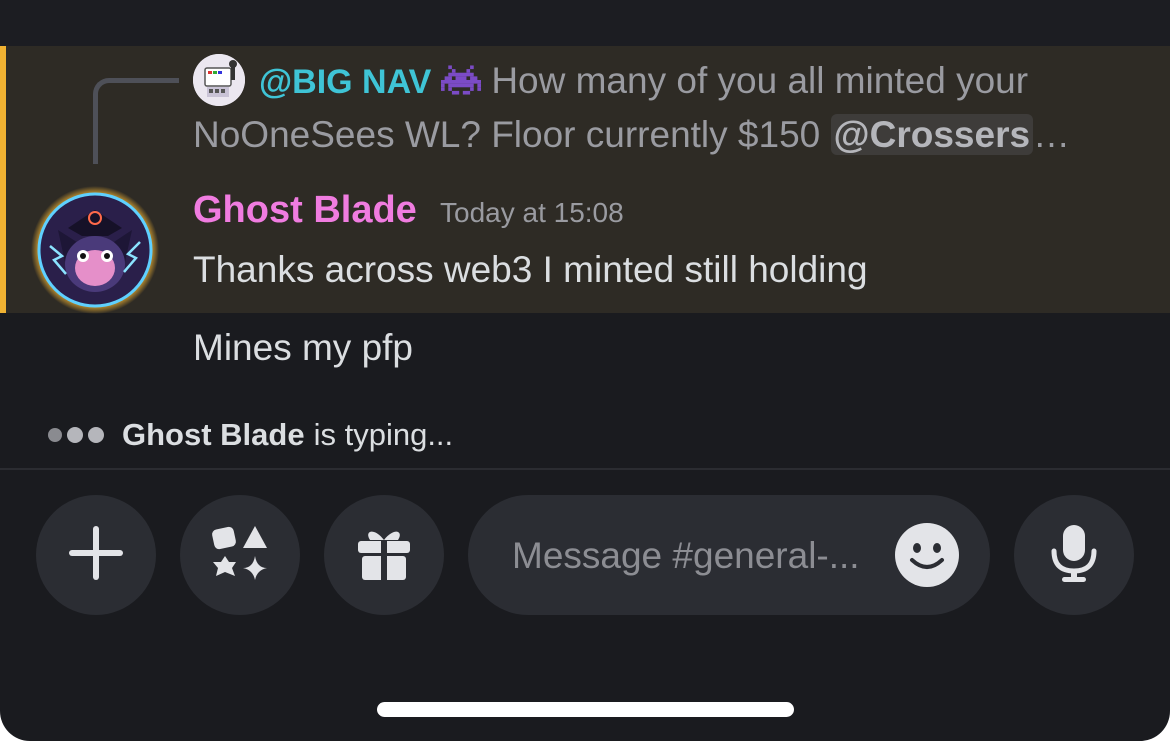 This screenshot has width=1170, height=741. I want to click on apps-button, so click(240, 555).